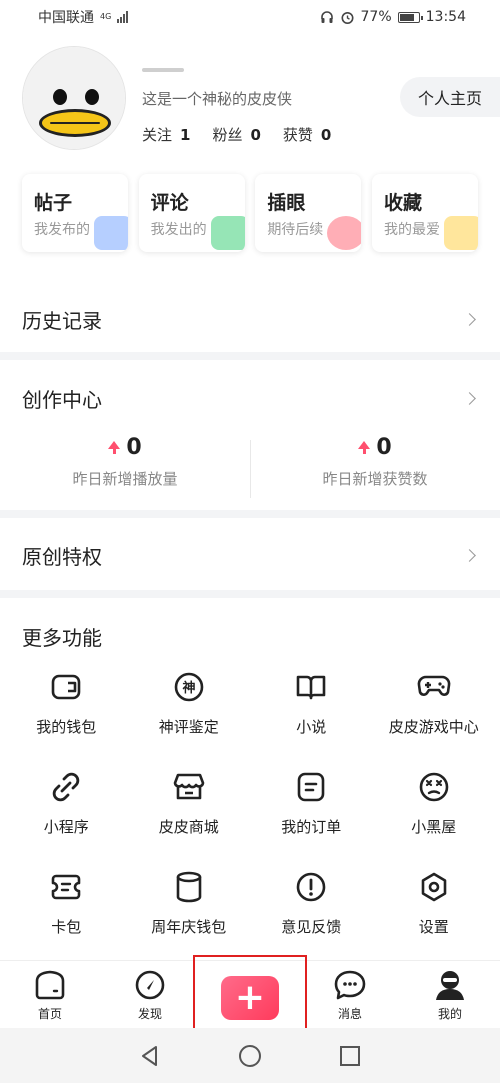  I want to click on store-icon, so click(189, 786).